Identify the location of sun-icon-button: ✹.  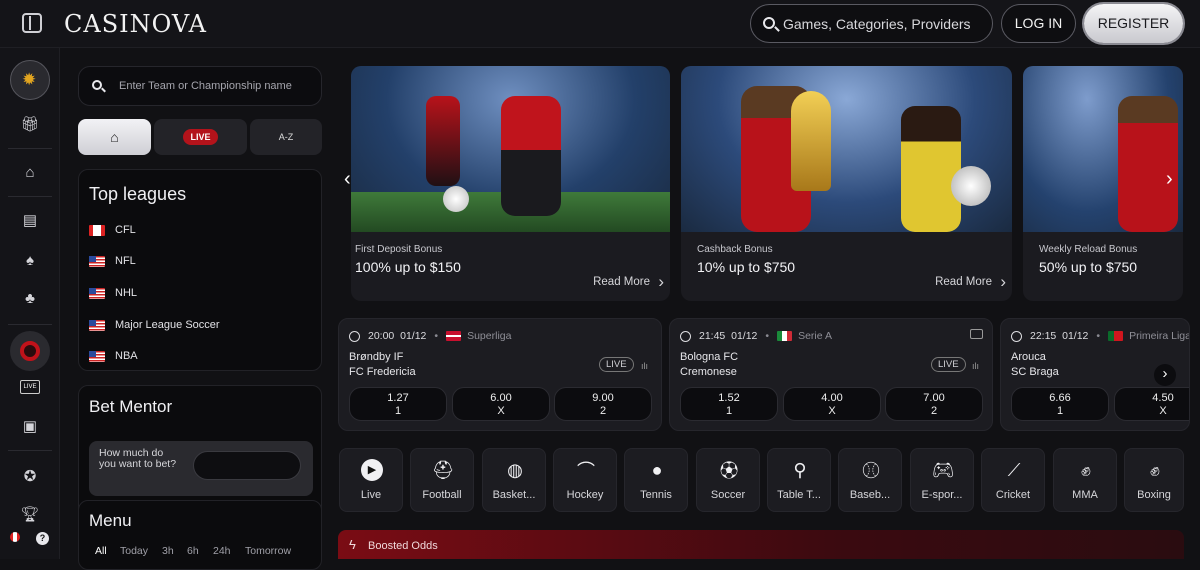
(30, 80).